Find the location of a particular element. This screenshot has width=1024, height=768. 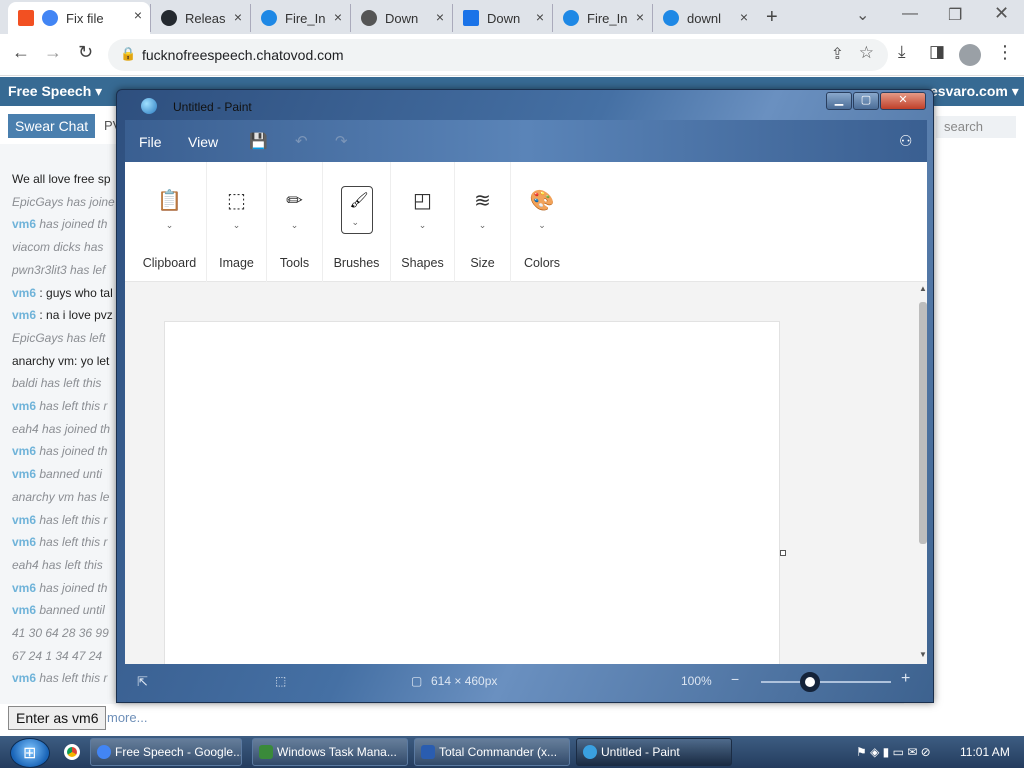

maximize-button: ▢ is located at coordinates (866, 101).